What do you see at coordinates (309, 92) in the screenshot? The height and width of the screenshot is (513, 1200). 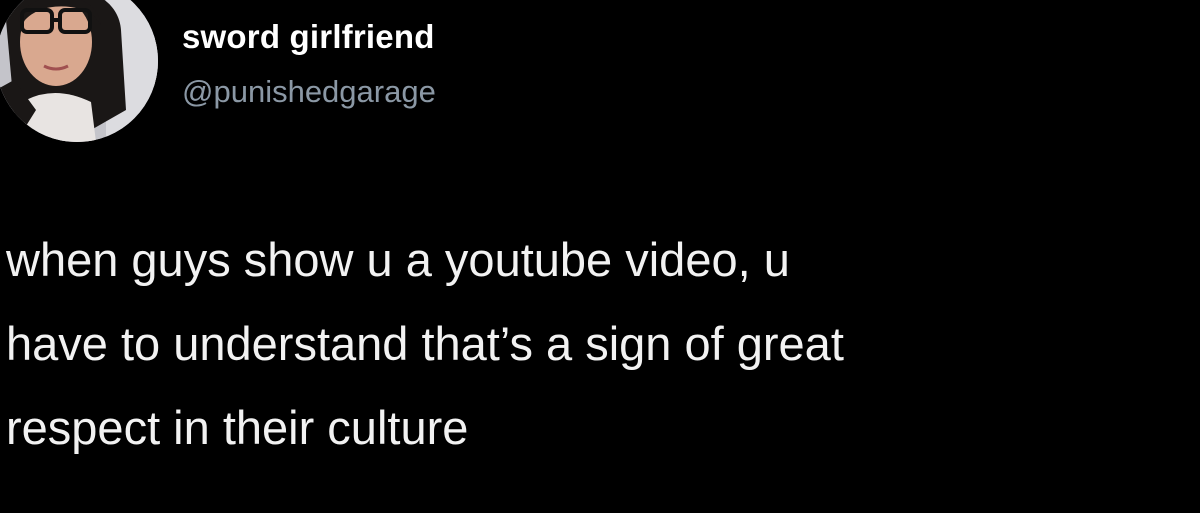 I see `user-handle: @punishedgarage` at bounding box center [309, 92].